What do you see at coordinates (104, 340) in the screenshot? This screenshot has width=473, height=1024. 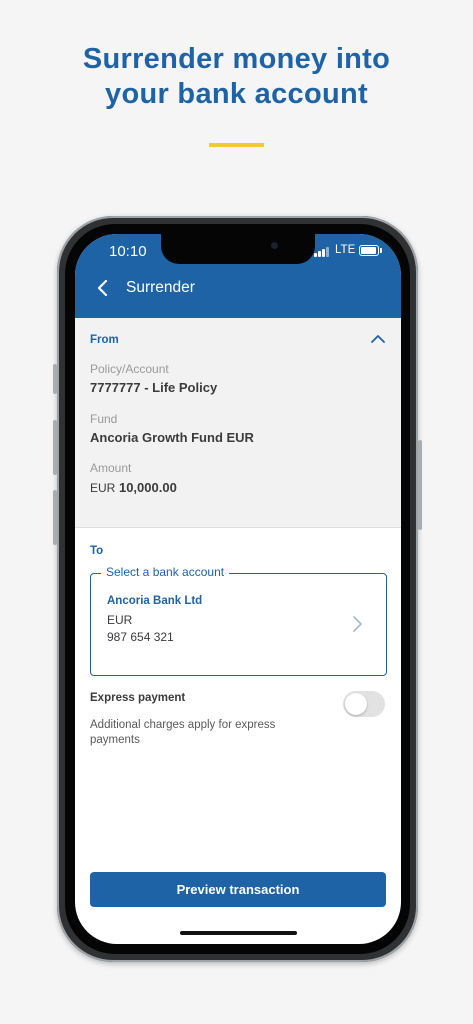 I see `from-heading: From` at bounding box center [104, 340].